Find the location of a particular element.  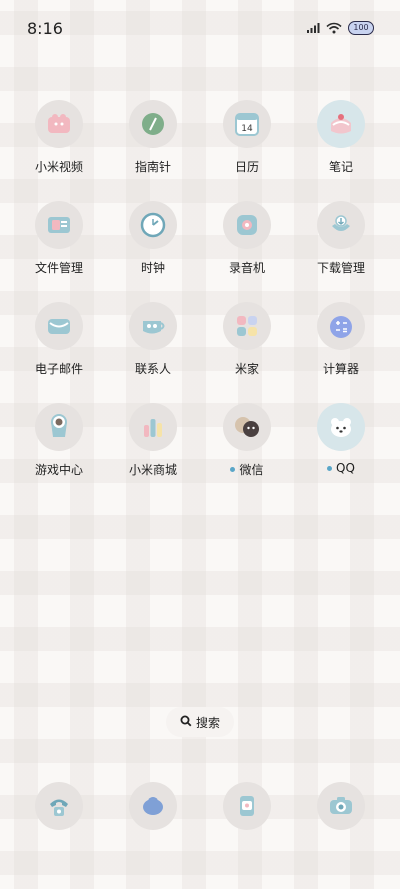

app-contacts: 联系人 is located at coordinates (153, 352).